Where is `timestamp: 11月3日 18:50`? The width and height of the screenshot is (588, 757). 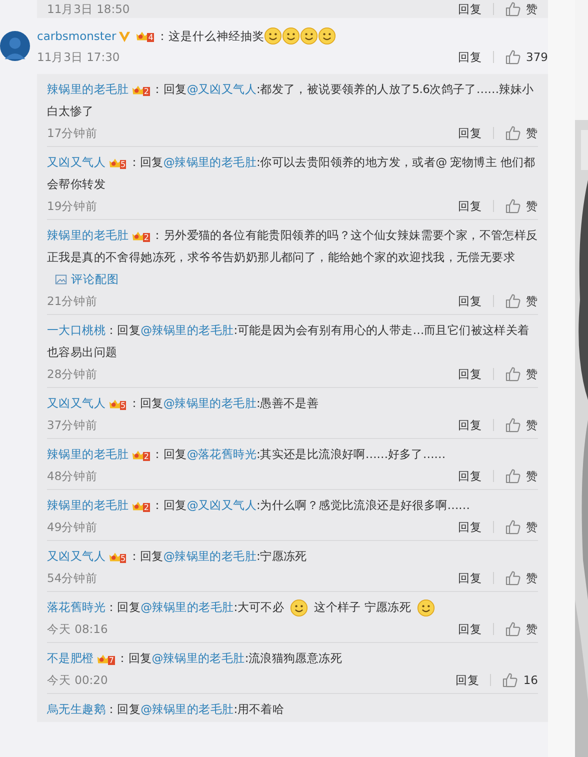
timestamp: 11月3日 18:50 is located at coordinates (88, 9).